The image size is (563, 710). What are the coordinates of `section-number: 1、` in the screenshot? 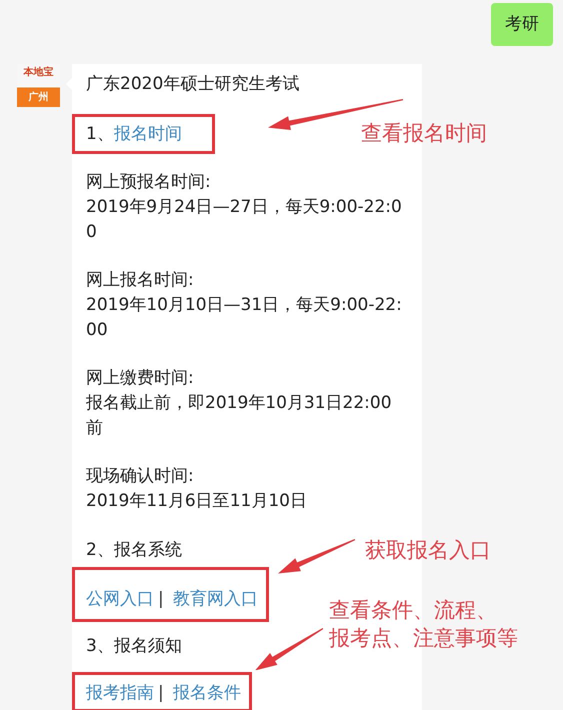 It's located at (100, 134).